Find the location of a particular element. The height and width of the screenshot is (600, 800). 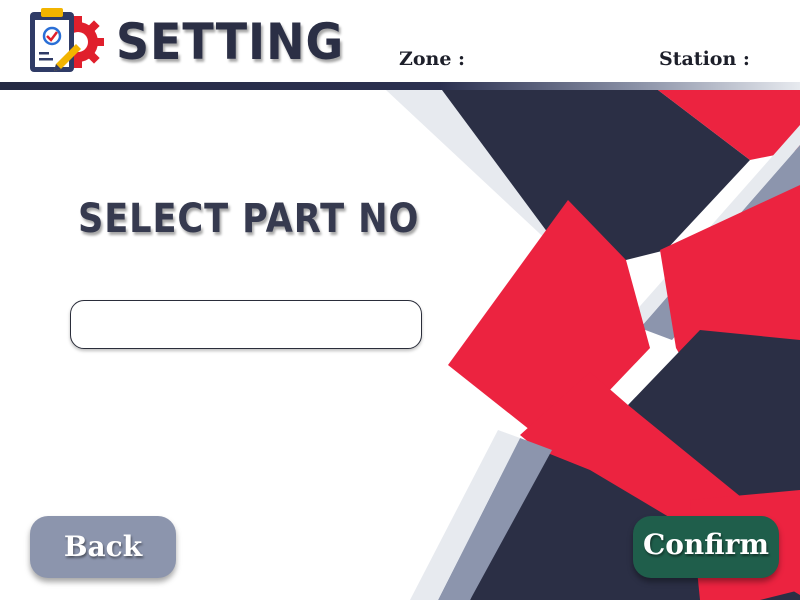

confirm-button: Confirm is located at coordinates (706, 547).